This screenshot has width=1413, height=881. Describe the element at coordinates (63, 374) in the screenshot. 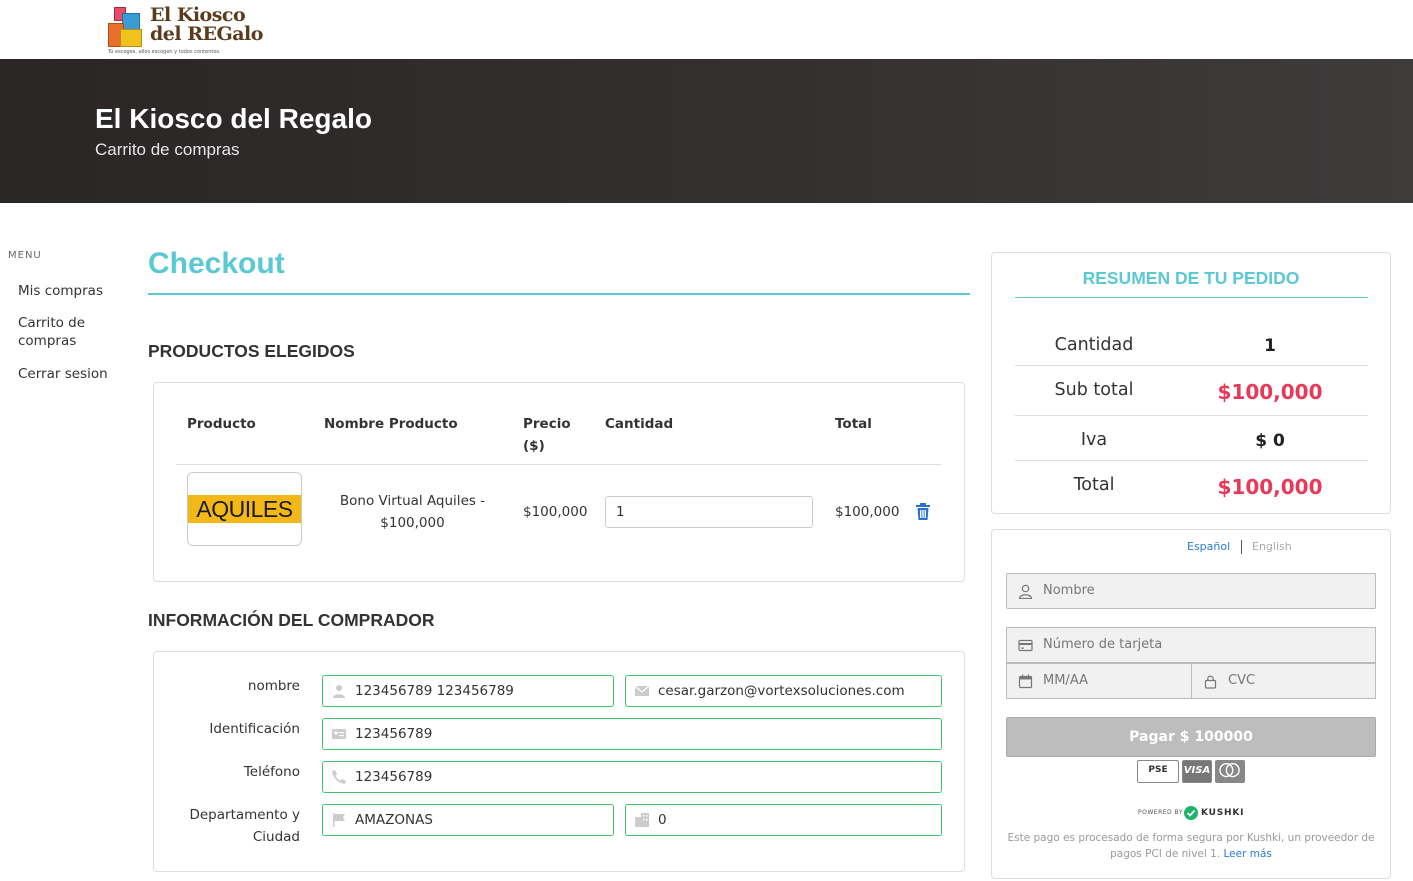

I see `menu-item-cerrar-sesion: Cerrar sesion` at that location.